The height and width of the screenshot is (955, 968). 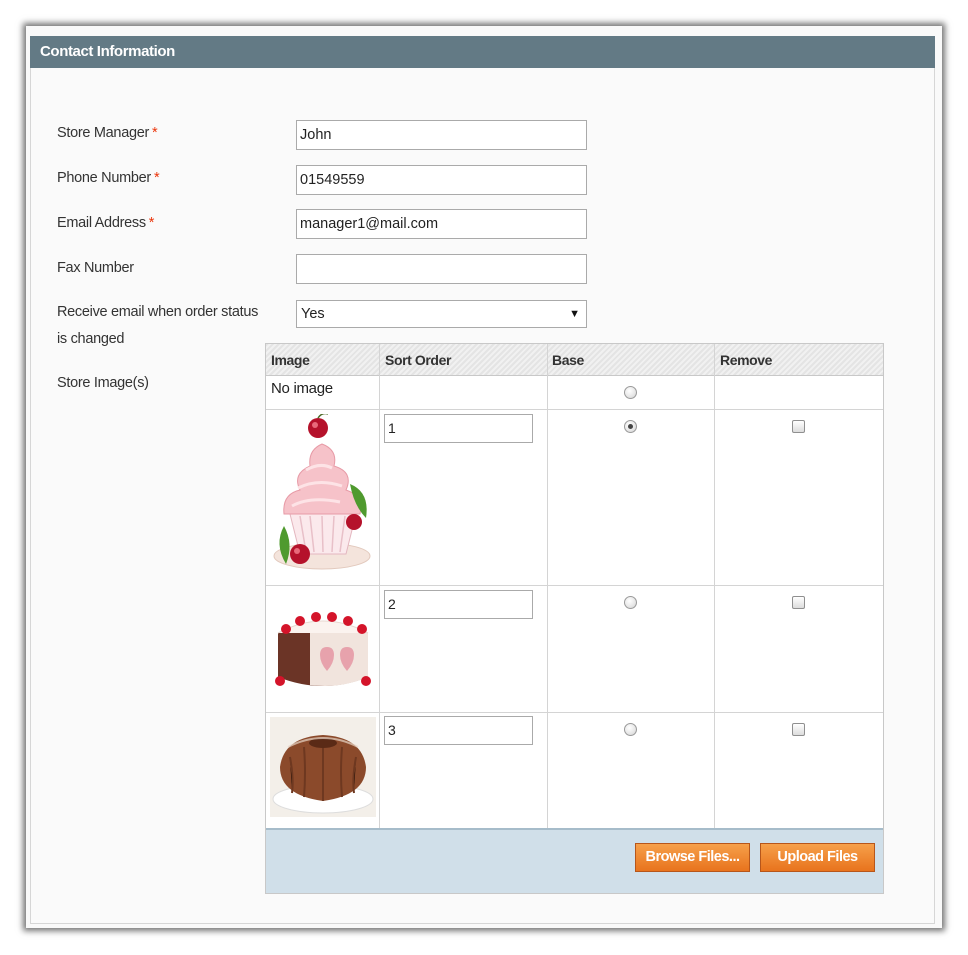 I want to click on email-address-input: manager1@mail.com, so click(x=441, y=224).